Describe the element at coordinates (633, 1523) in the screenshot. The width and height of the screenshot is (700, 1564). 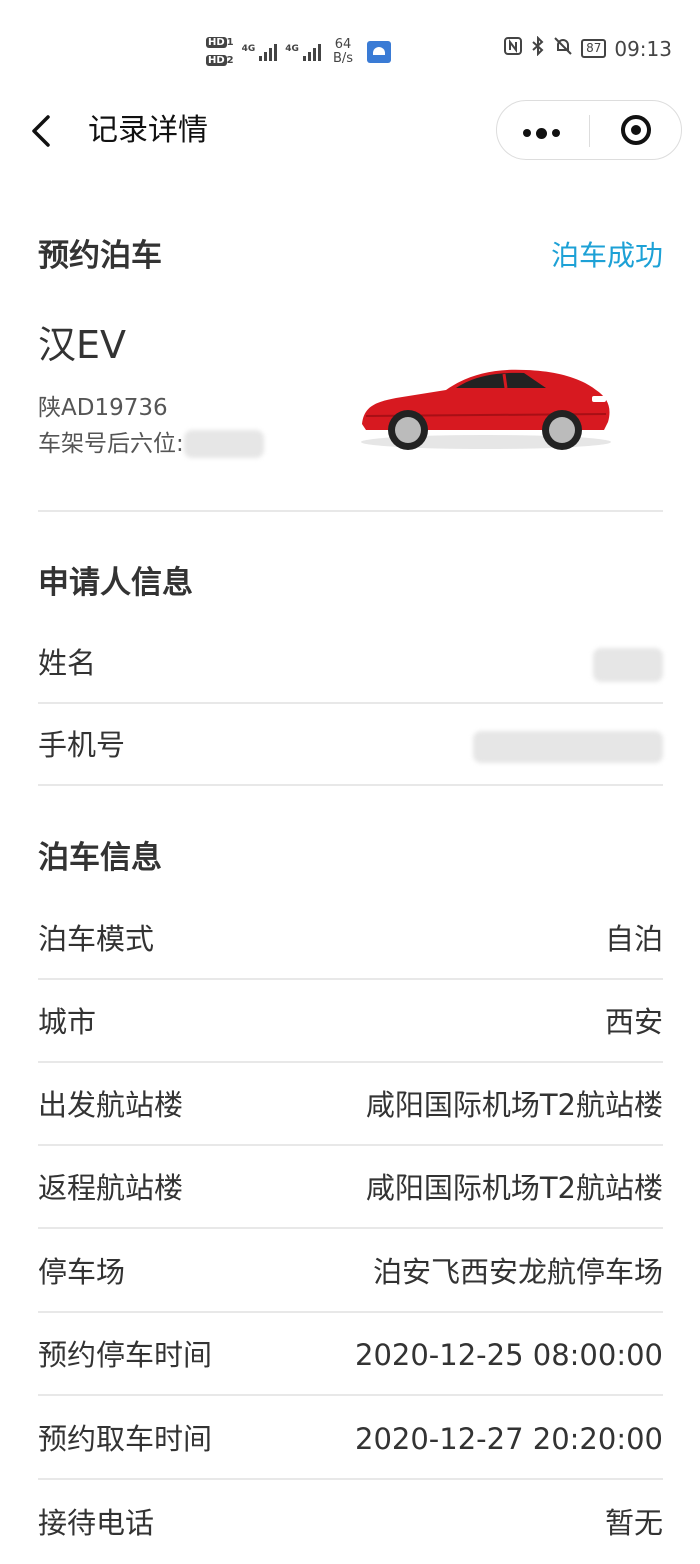
I see `row-value: 暂无` at that location.